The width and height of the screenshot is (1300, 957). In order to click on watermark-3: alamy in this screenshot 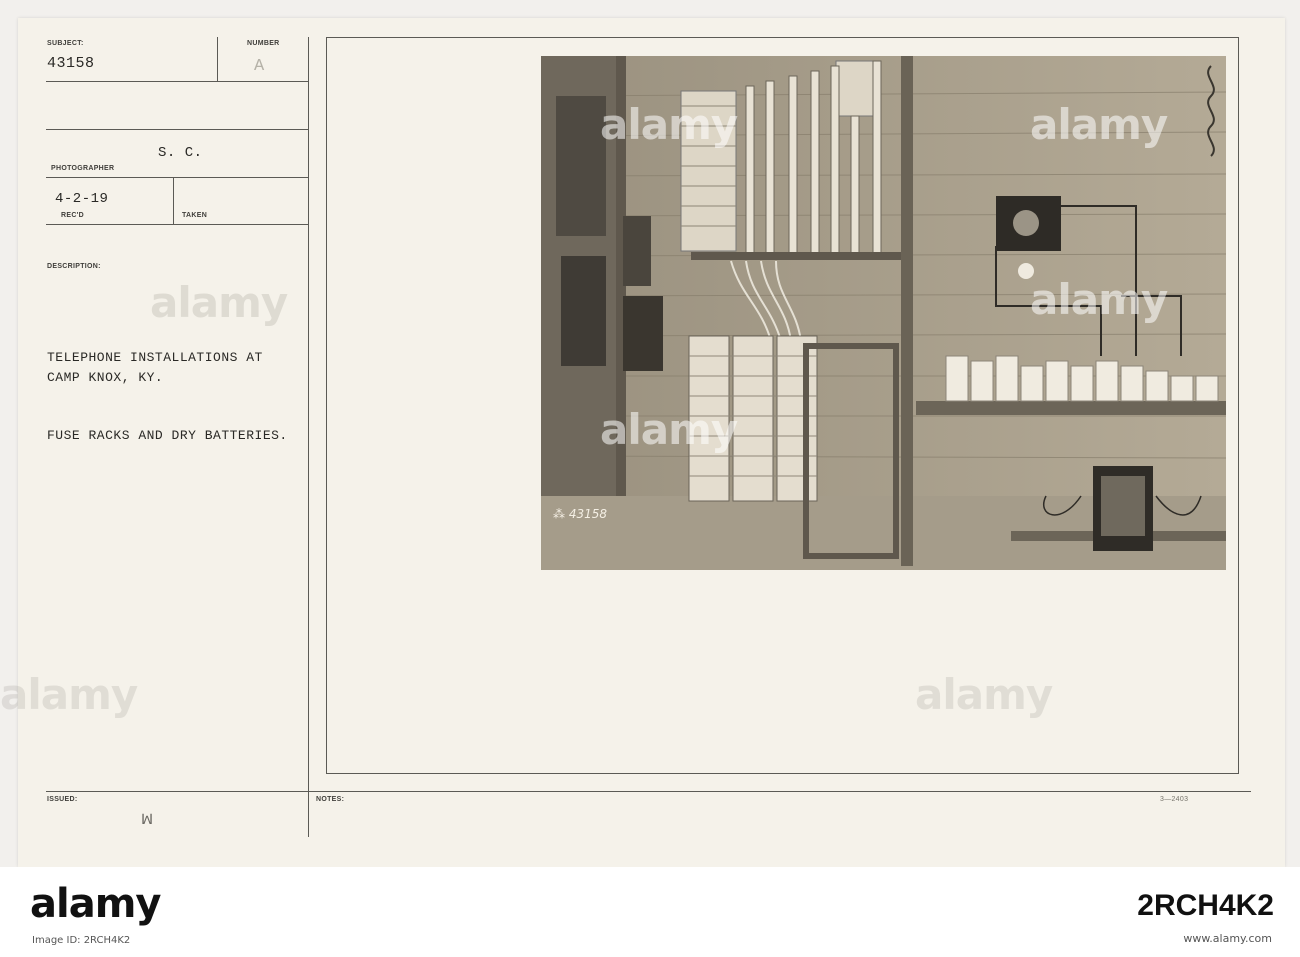, I will do `click(1099, 124)`.